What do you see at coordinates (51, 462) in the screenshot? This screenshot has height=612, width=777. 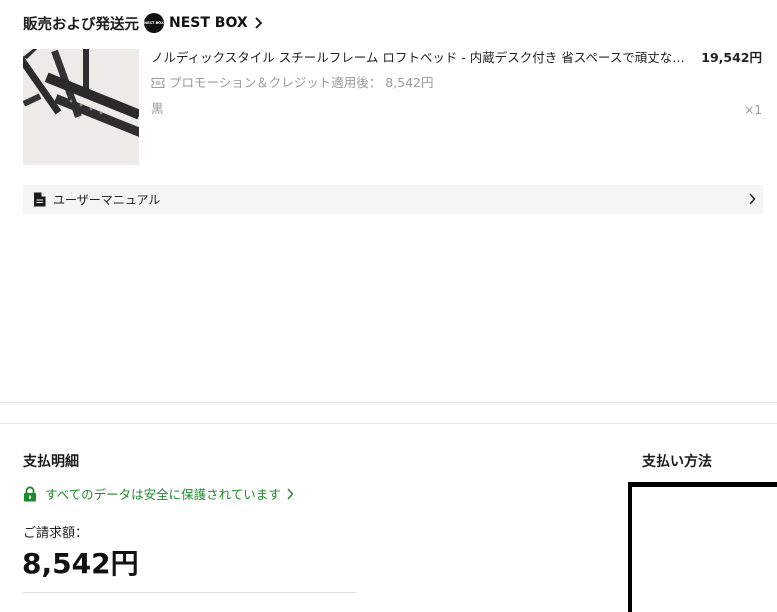 I see `payment-details-title: 支払明細` at bounding box center [51, 462].